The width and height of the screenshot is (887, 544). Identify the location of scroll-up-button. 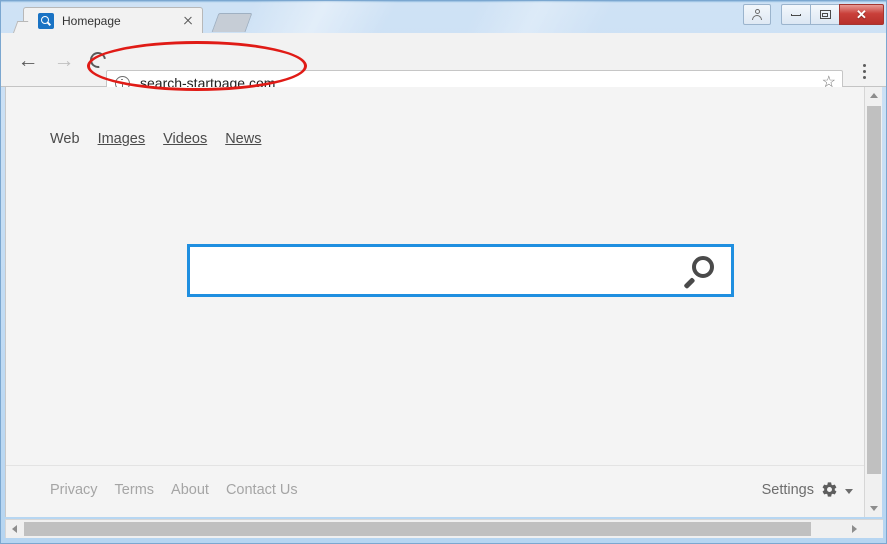
(874, 95).